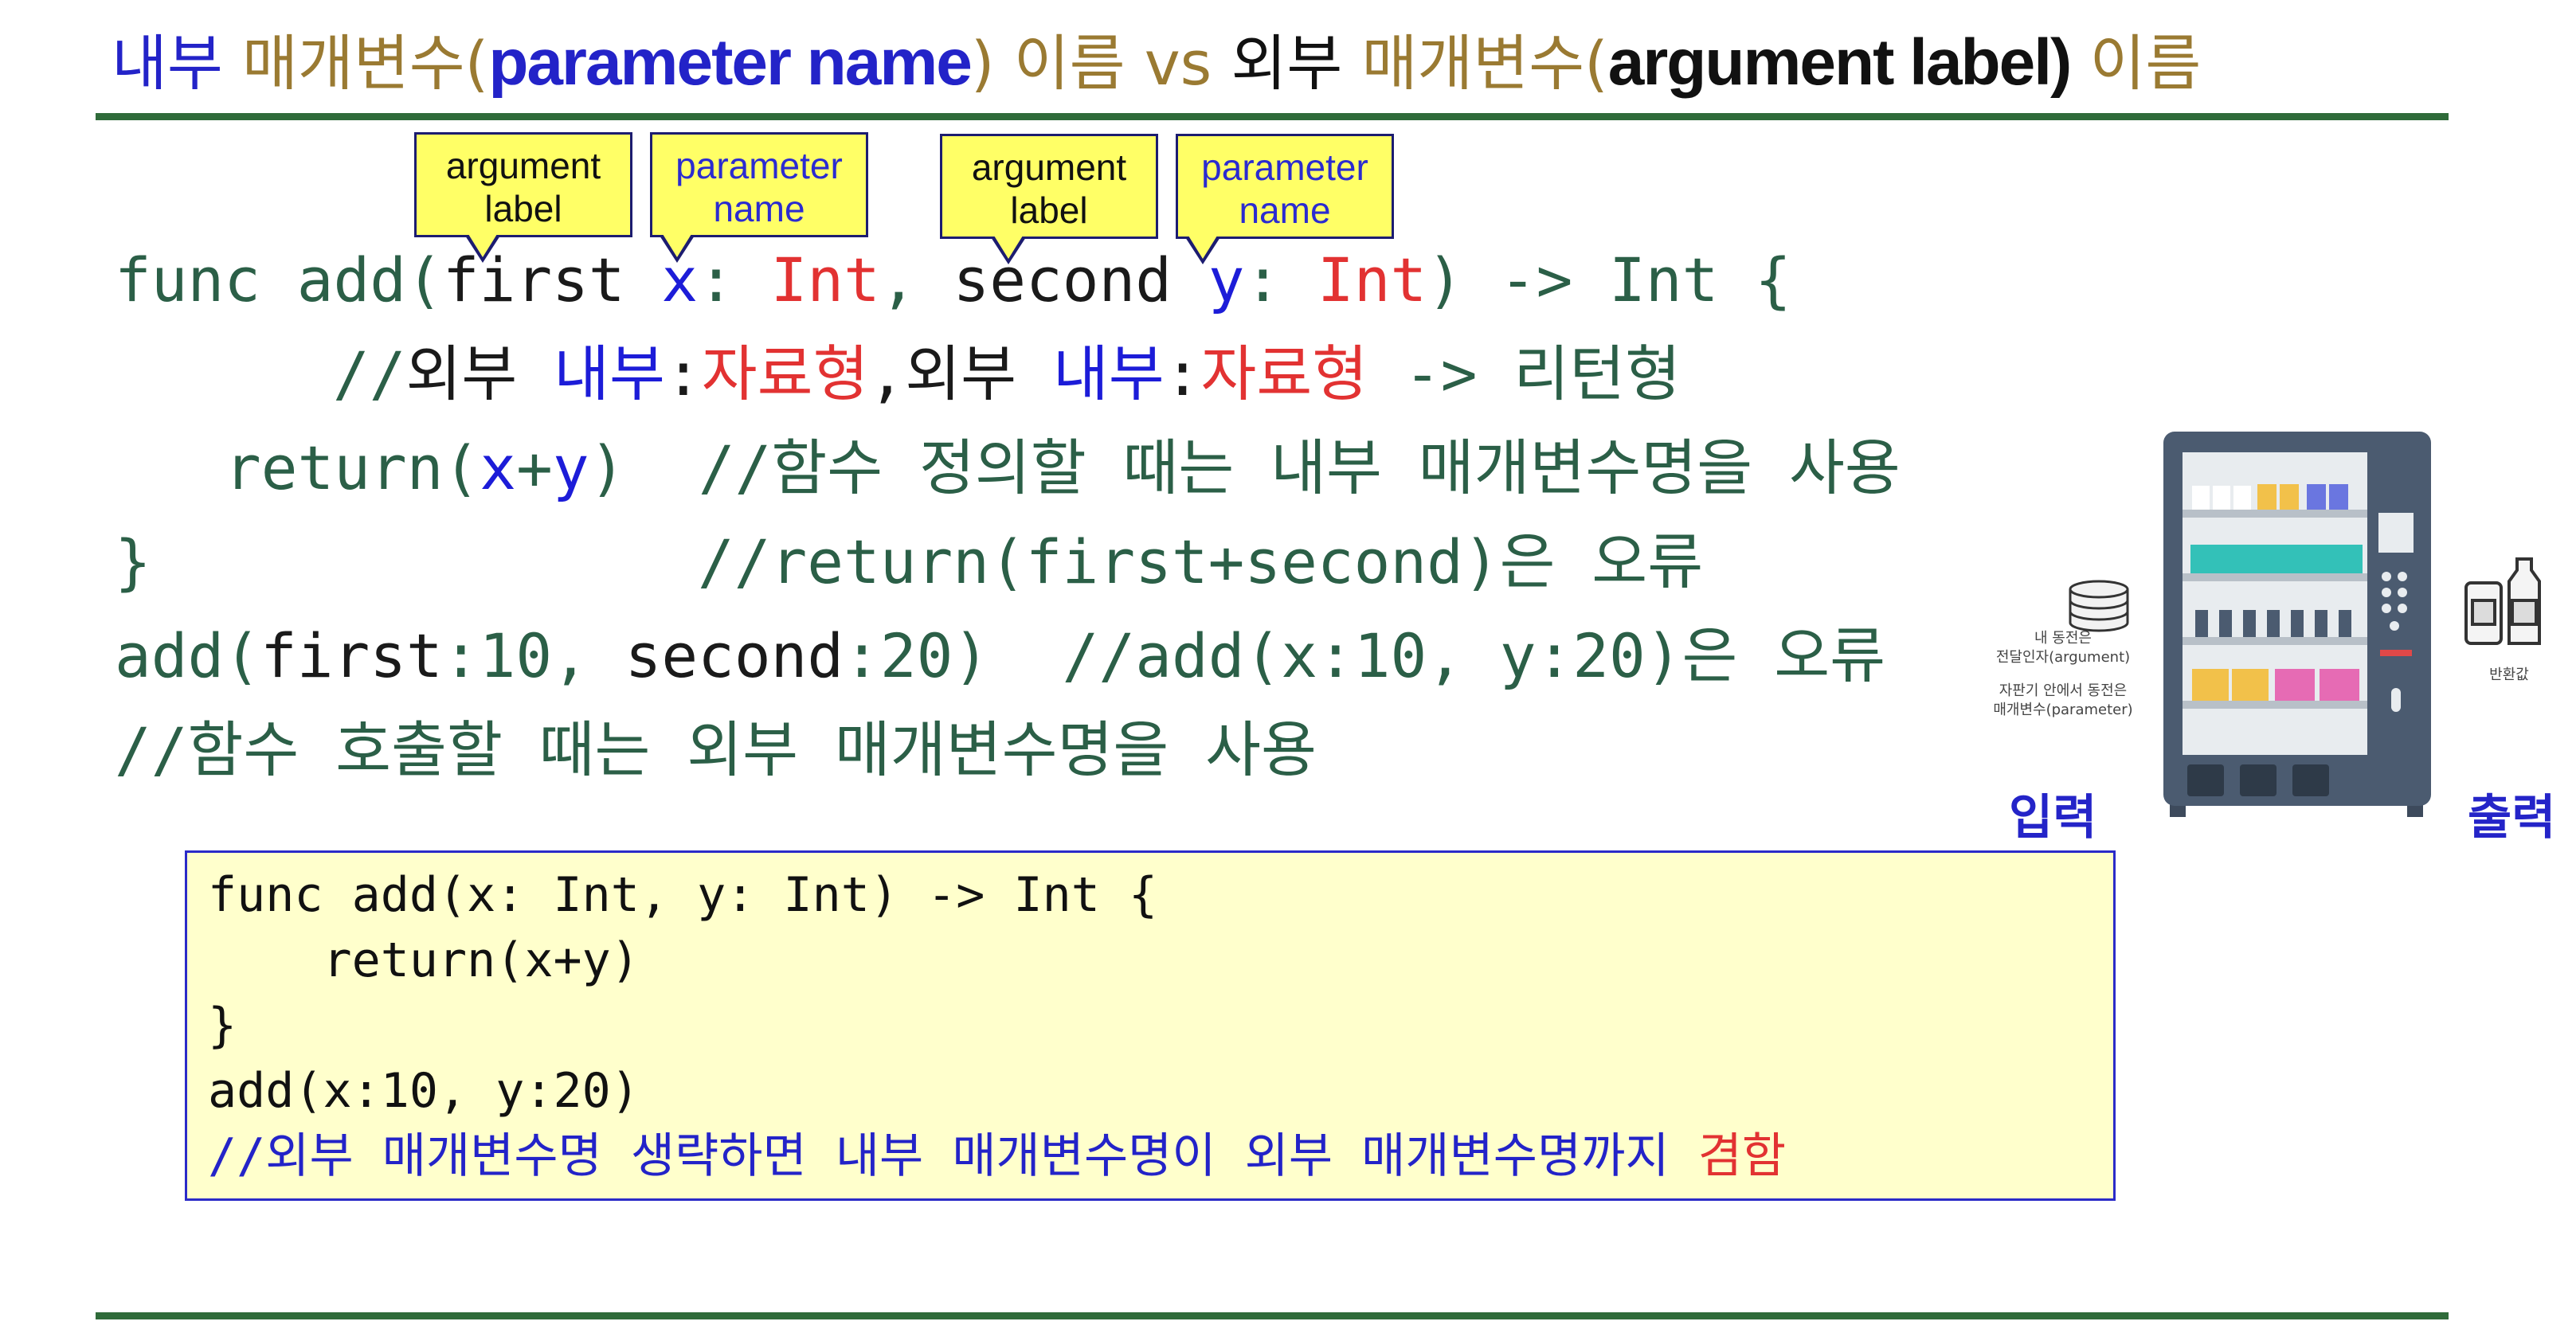  I want to click on callout-argument-label-1: argument label, so click(523, 184).